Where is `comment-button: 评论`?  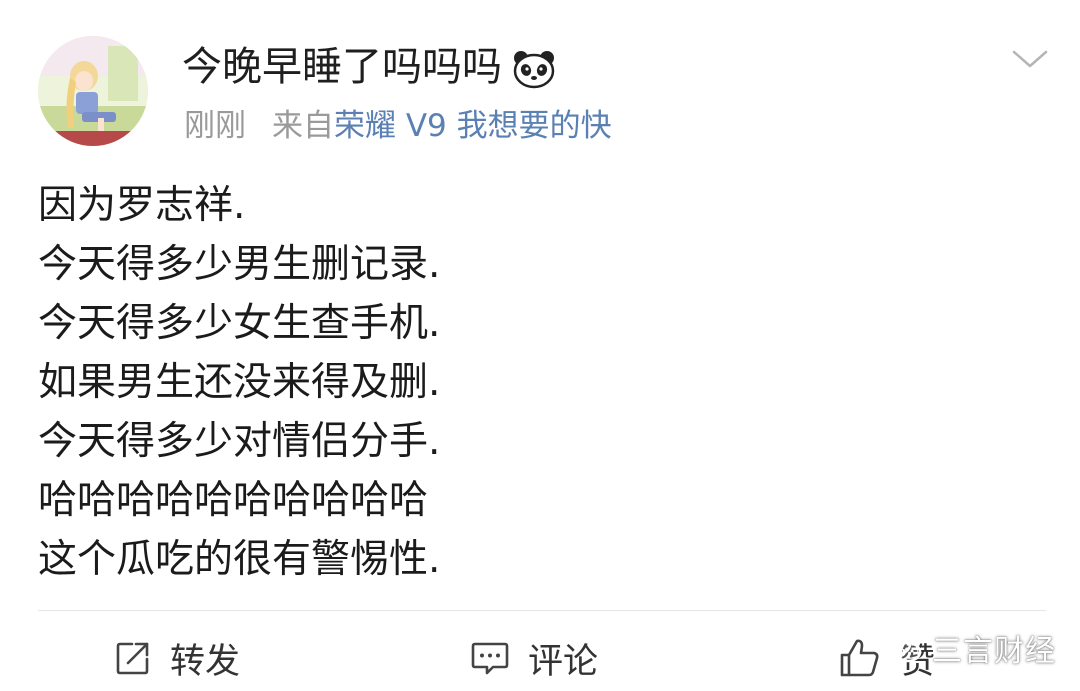 comment-button: 评论 is located at coordinates (534, 658).